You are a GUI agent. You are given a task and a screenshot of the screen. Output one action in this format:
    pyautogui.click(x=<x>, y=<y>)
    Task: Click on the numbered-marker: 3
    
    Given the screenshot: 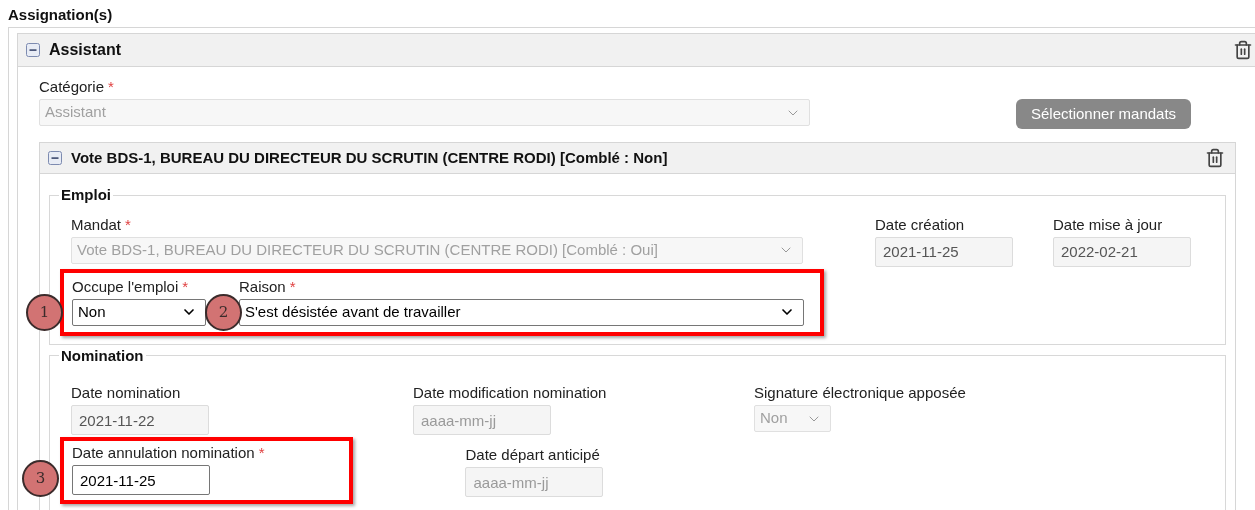 What is the action you would take?
    pyautogui.click(x=40, y=478)
    